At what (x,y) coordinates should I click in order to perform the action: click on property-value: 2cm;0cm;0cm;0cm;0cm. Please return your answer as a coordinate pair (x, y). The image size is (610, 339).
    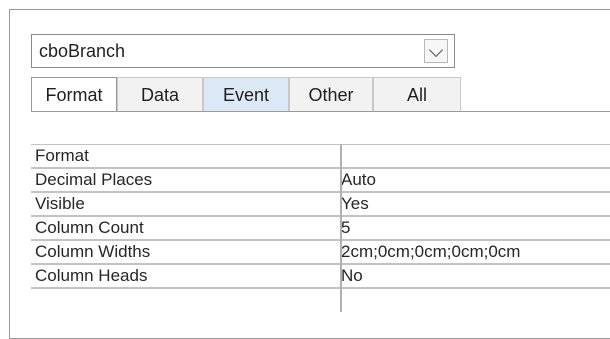
    Looking at the image, I should click on (430, 252).